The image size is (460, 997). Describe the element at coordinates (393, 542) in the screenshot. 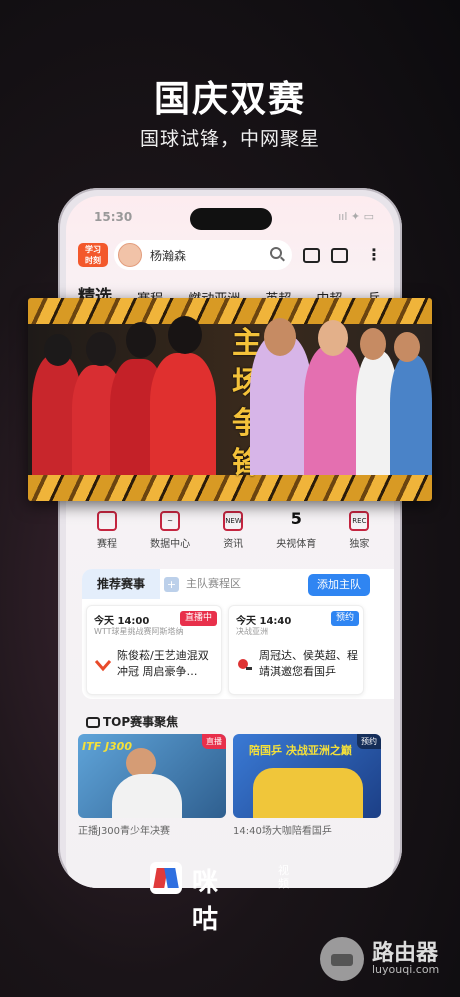

I see `quick-label: 好物` at that location.